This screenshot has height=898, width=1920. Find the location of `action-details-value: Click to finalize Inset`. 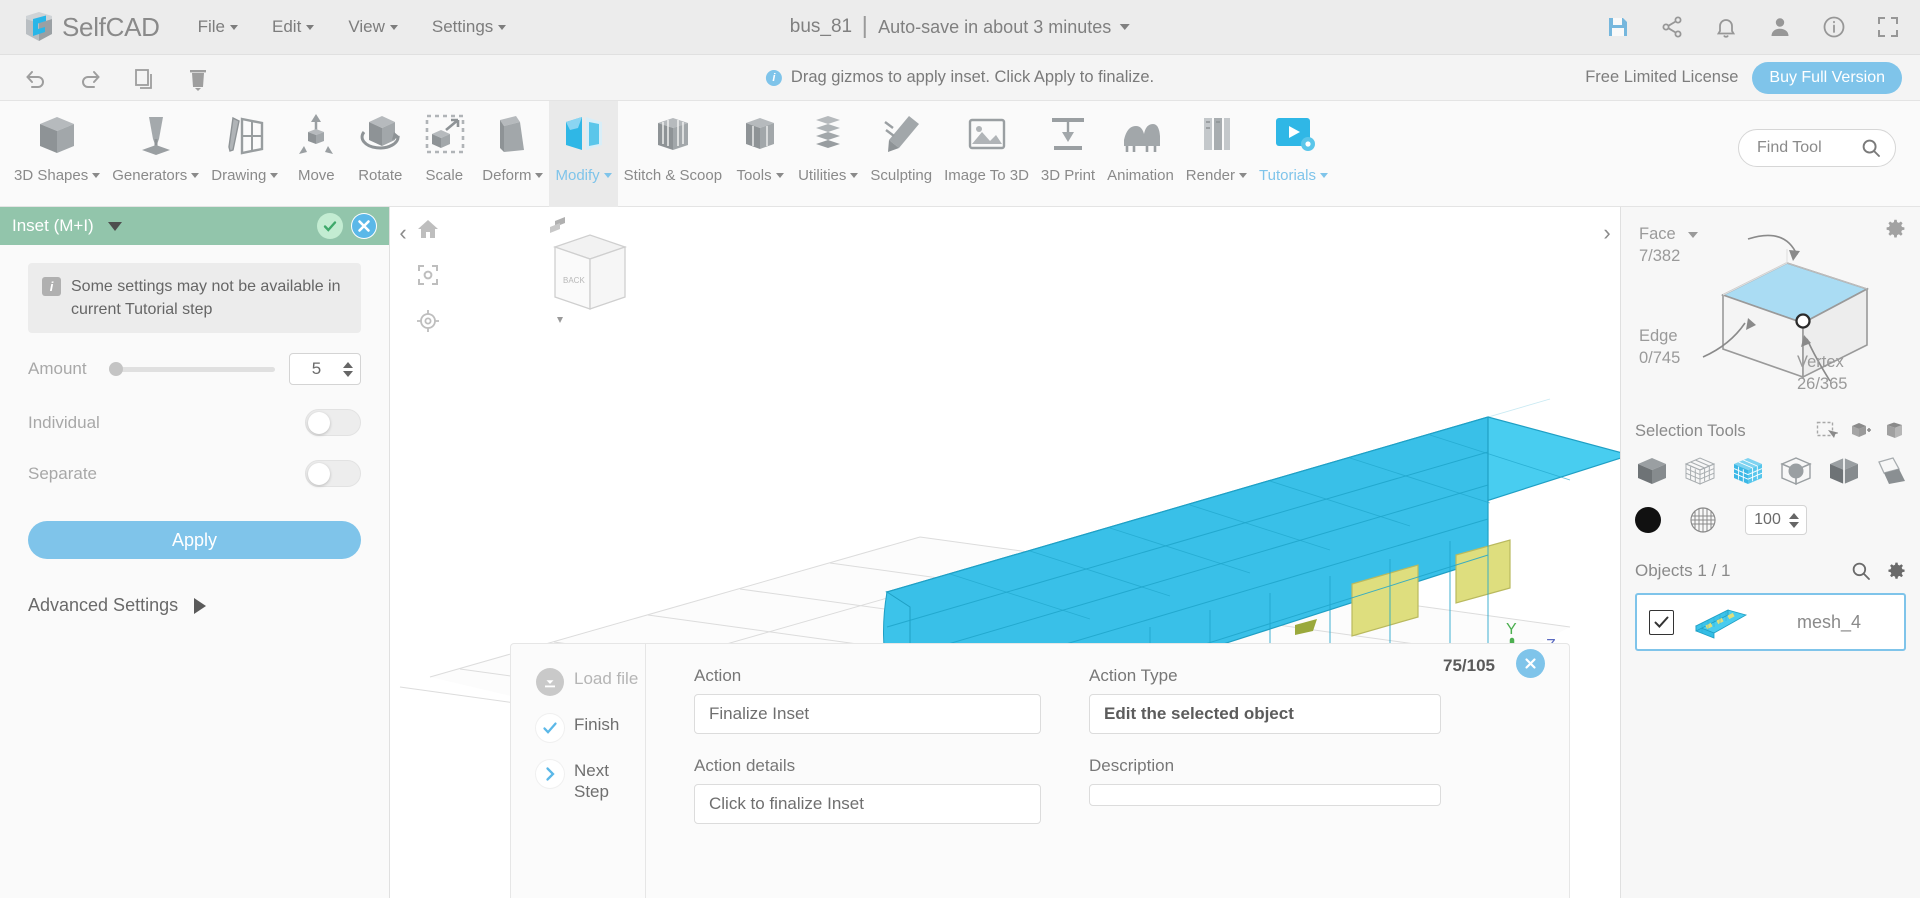

action-details-value: Click to finalize Inset is located at coordinates (867, 804).